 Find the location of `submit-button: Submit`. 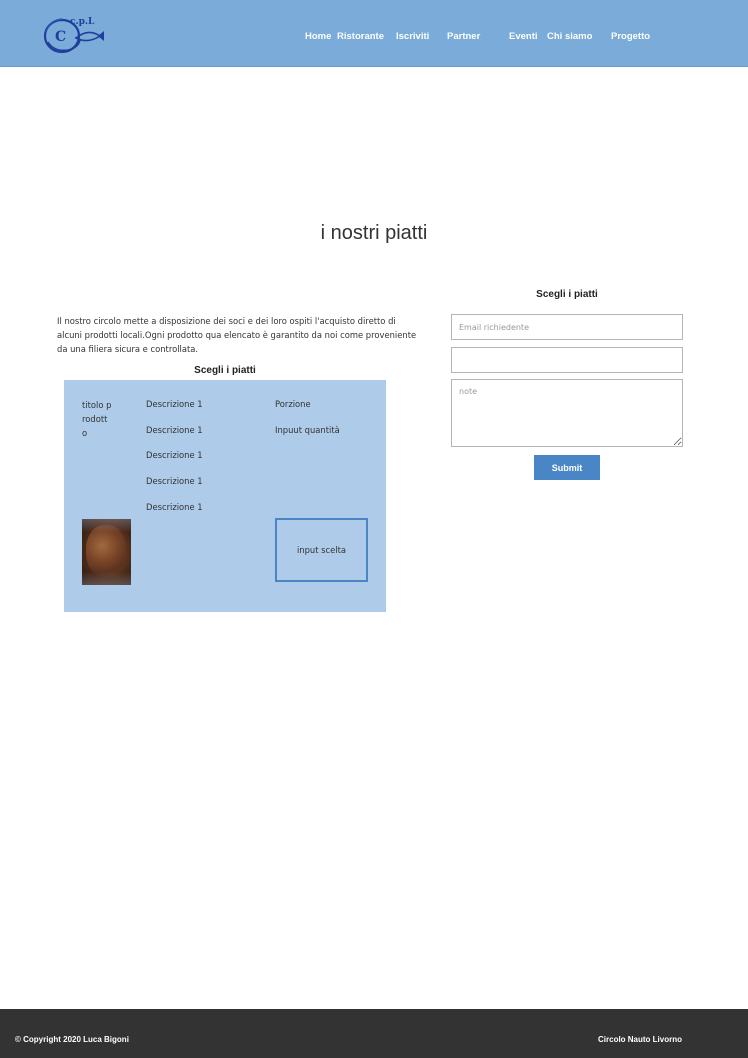

submit-button: Submit is located at coordinates (567, 467).